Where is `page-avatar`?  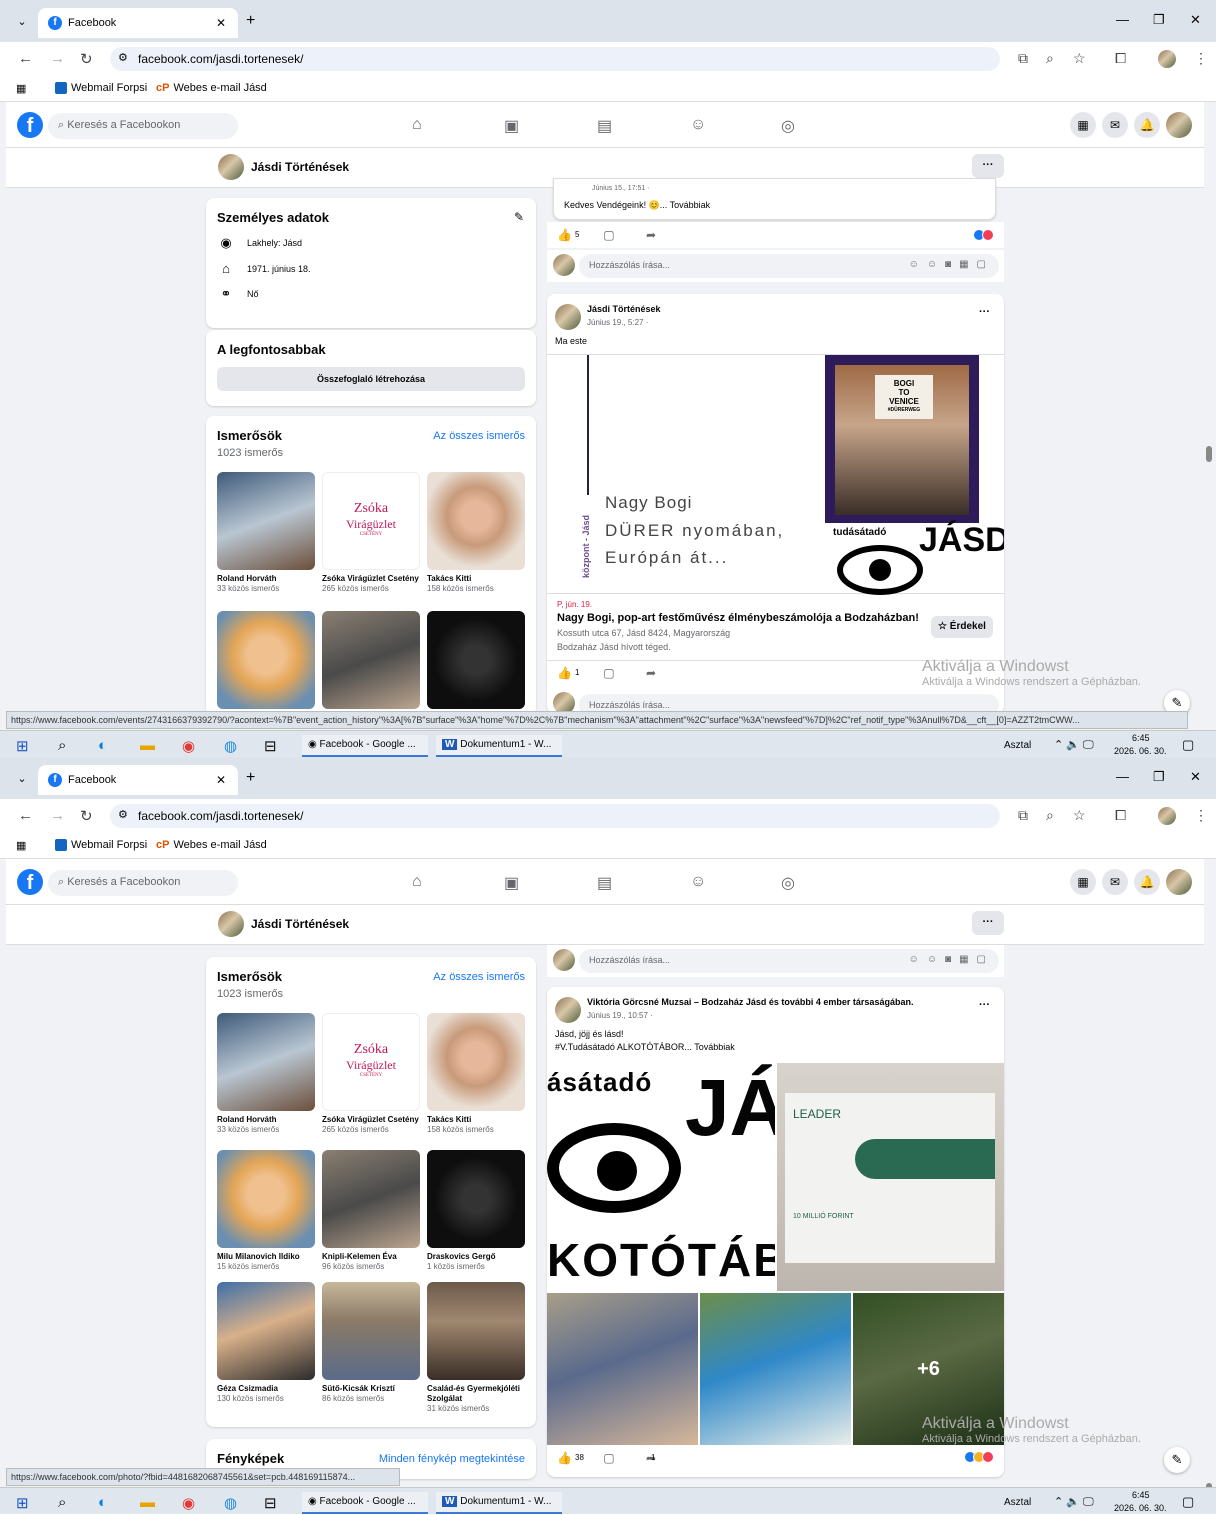
page-avatar is located at coordinates (231, 924).